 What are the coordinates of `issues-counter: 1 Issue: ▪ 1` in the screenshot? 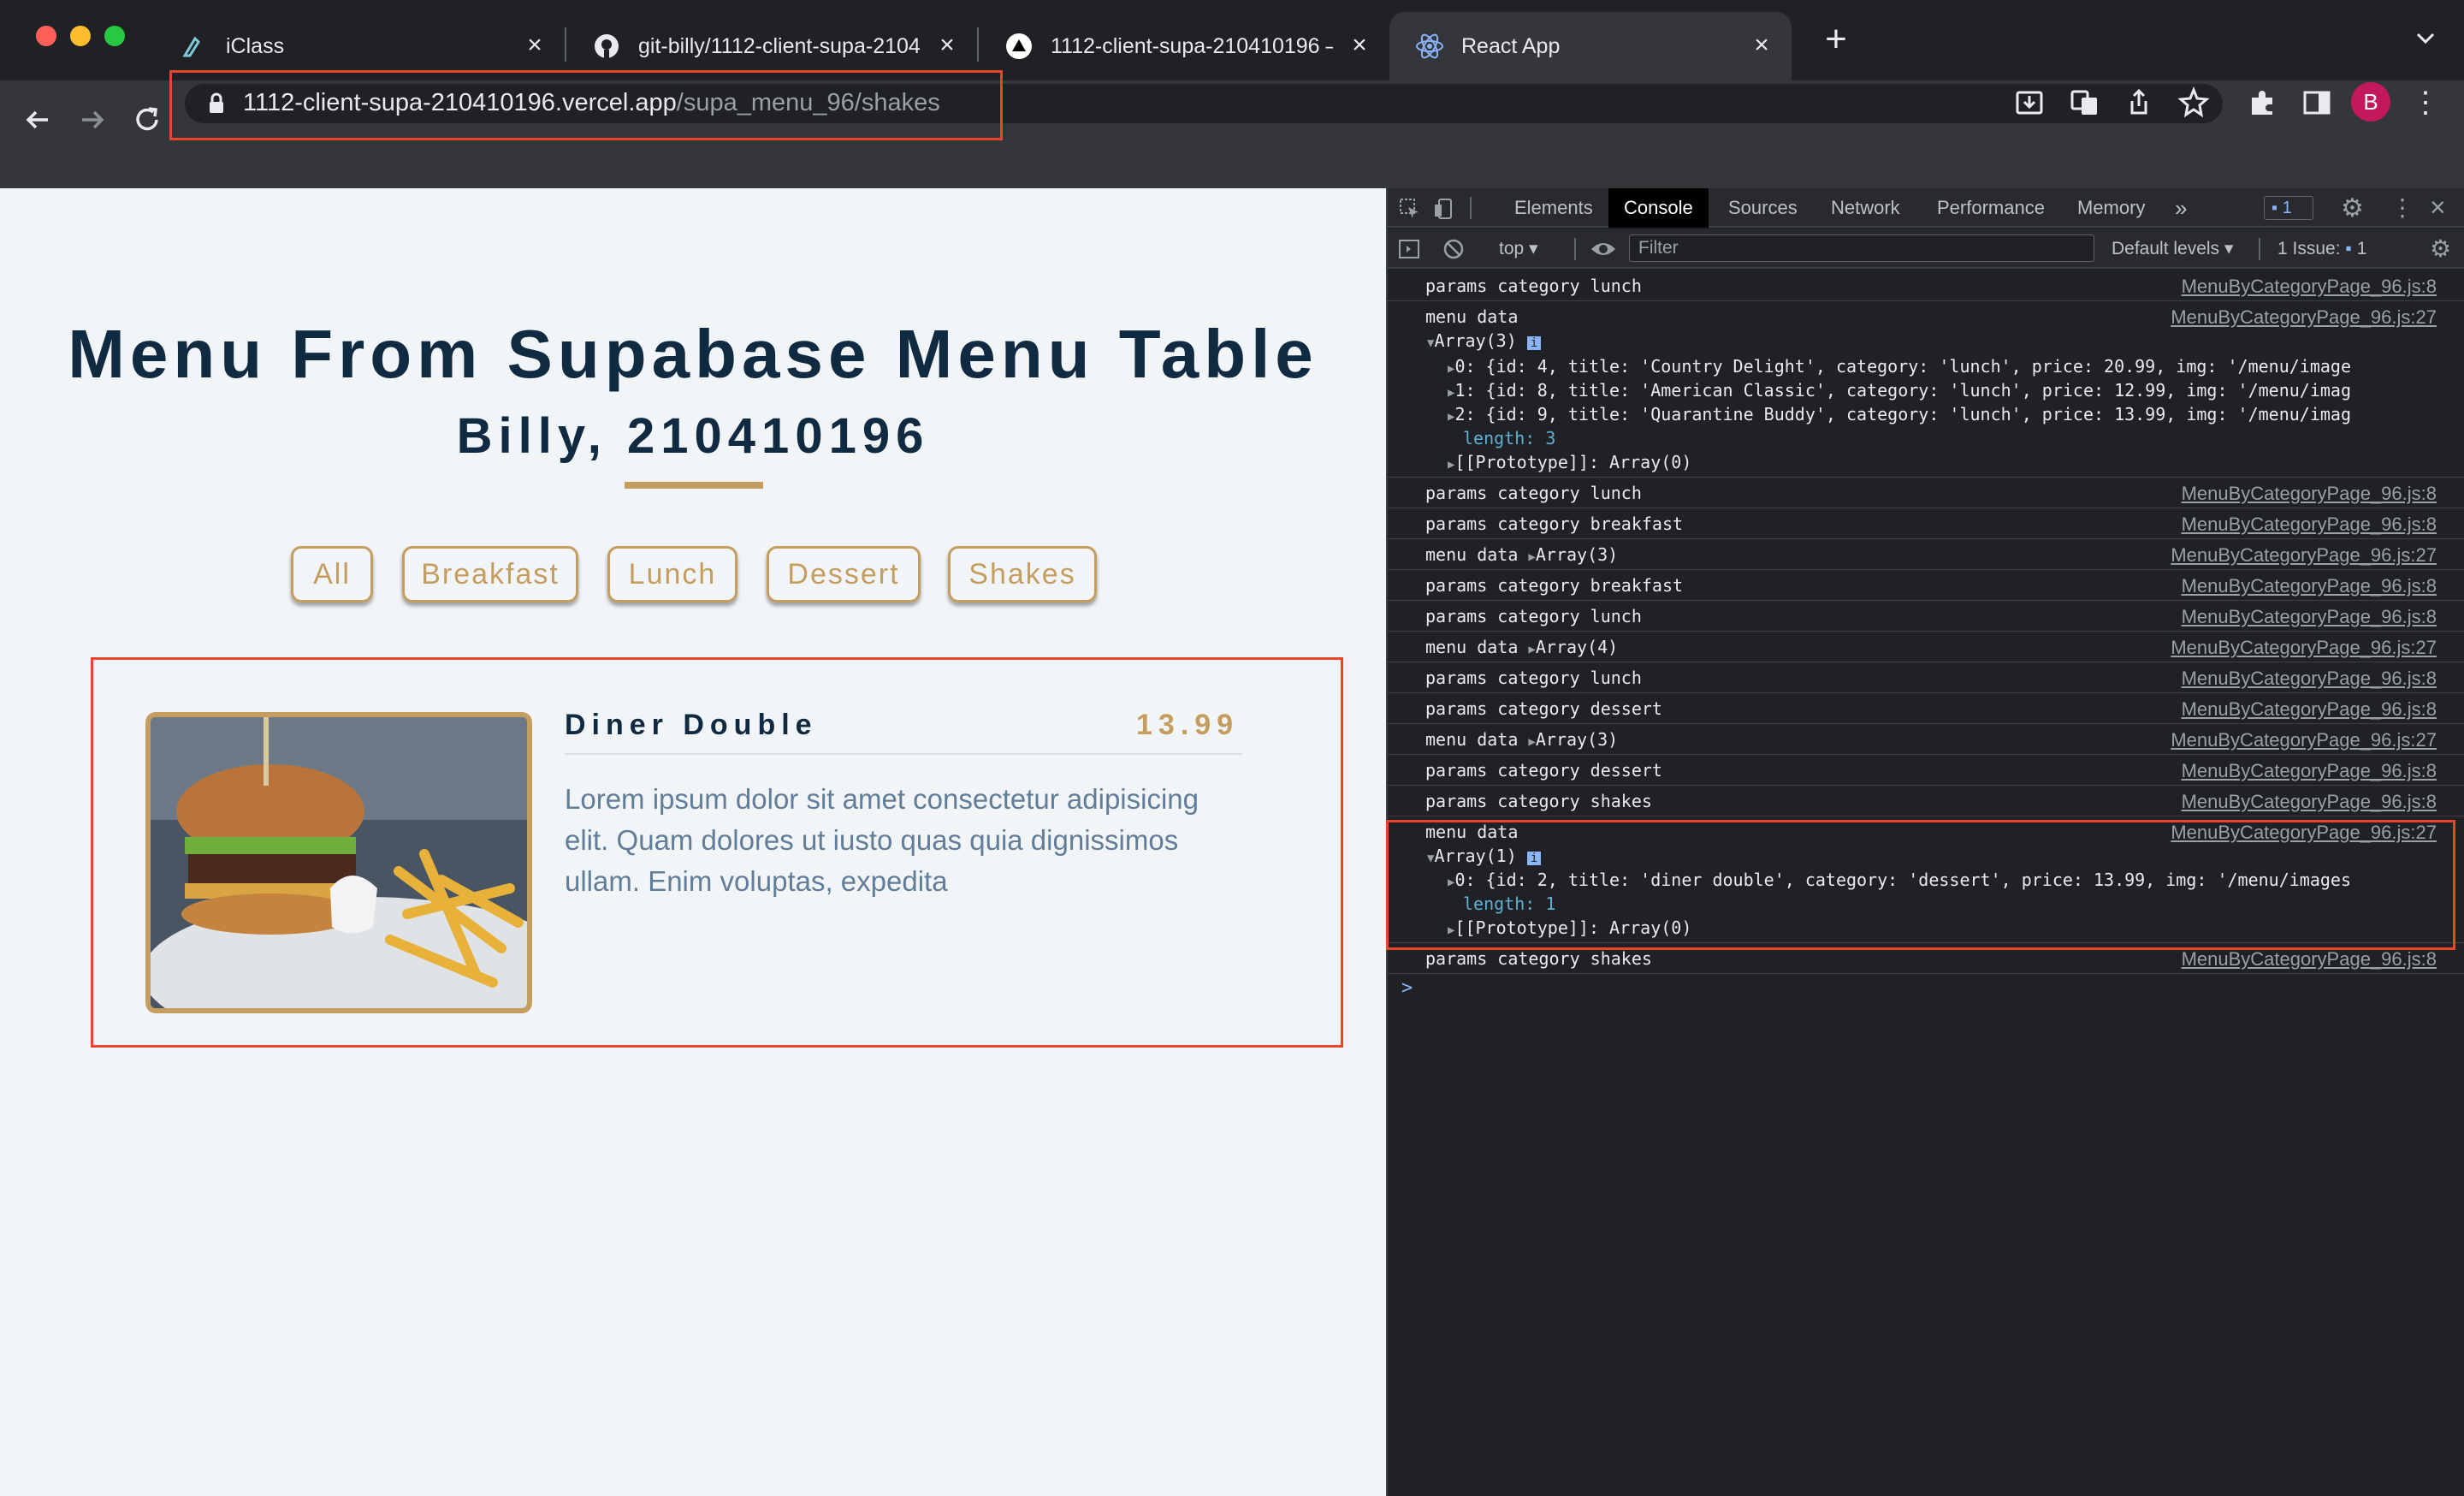 It's located at (2321, 249).